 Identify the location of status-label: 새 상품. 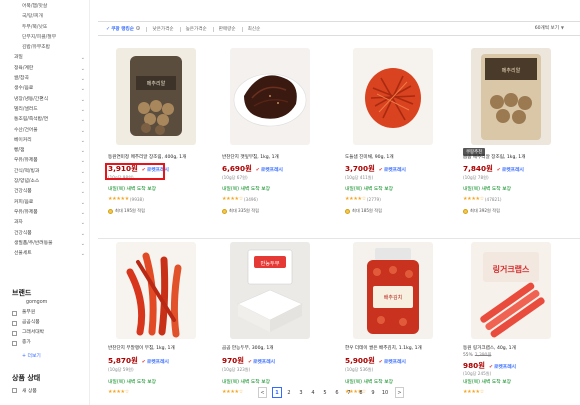
(29, 391).